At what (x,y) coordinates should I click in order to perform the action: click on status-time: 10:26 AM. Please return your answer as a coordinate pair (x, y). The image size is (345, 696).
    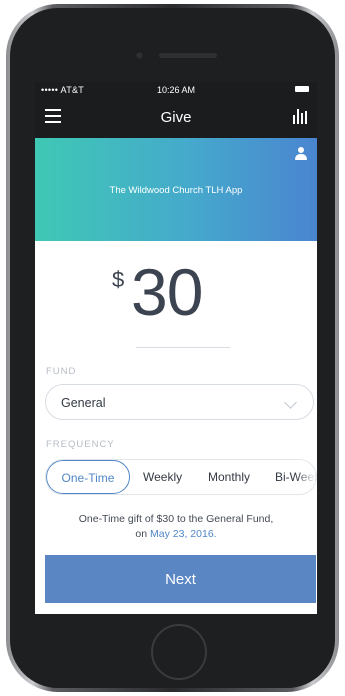
    Looking at the image, I should click on (176, 90).